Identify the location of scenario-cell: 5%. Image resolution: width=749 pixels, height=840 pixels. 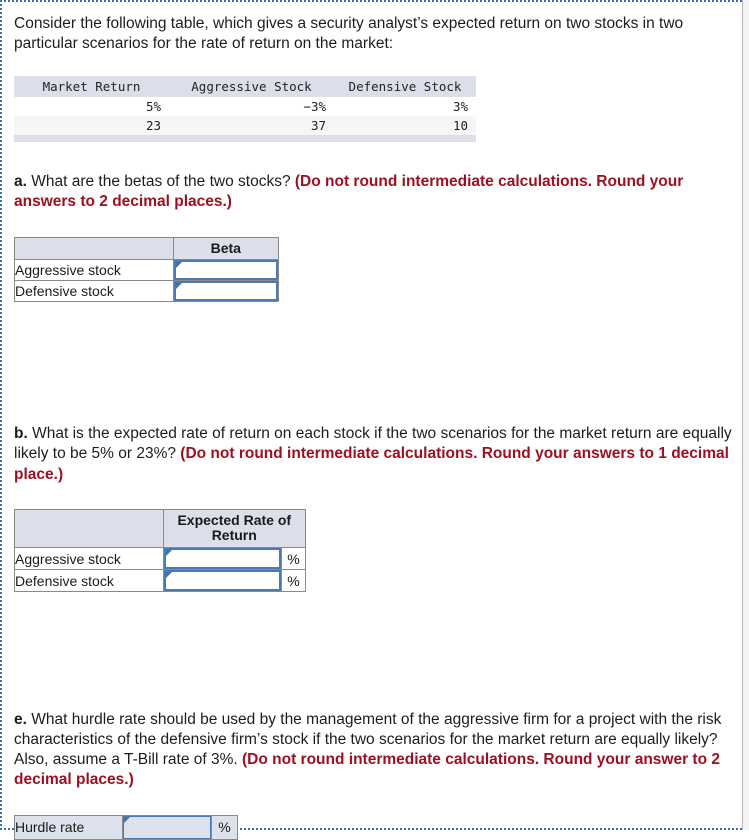
(153, 107).